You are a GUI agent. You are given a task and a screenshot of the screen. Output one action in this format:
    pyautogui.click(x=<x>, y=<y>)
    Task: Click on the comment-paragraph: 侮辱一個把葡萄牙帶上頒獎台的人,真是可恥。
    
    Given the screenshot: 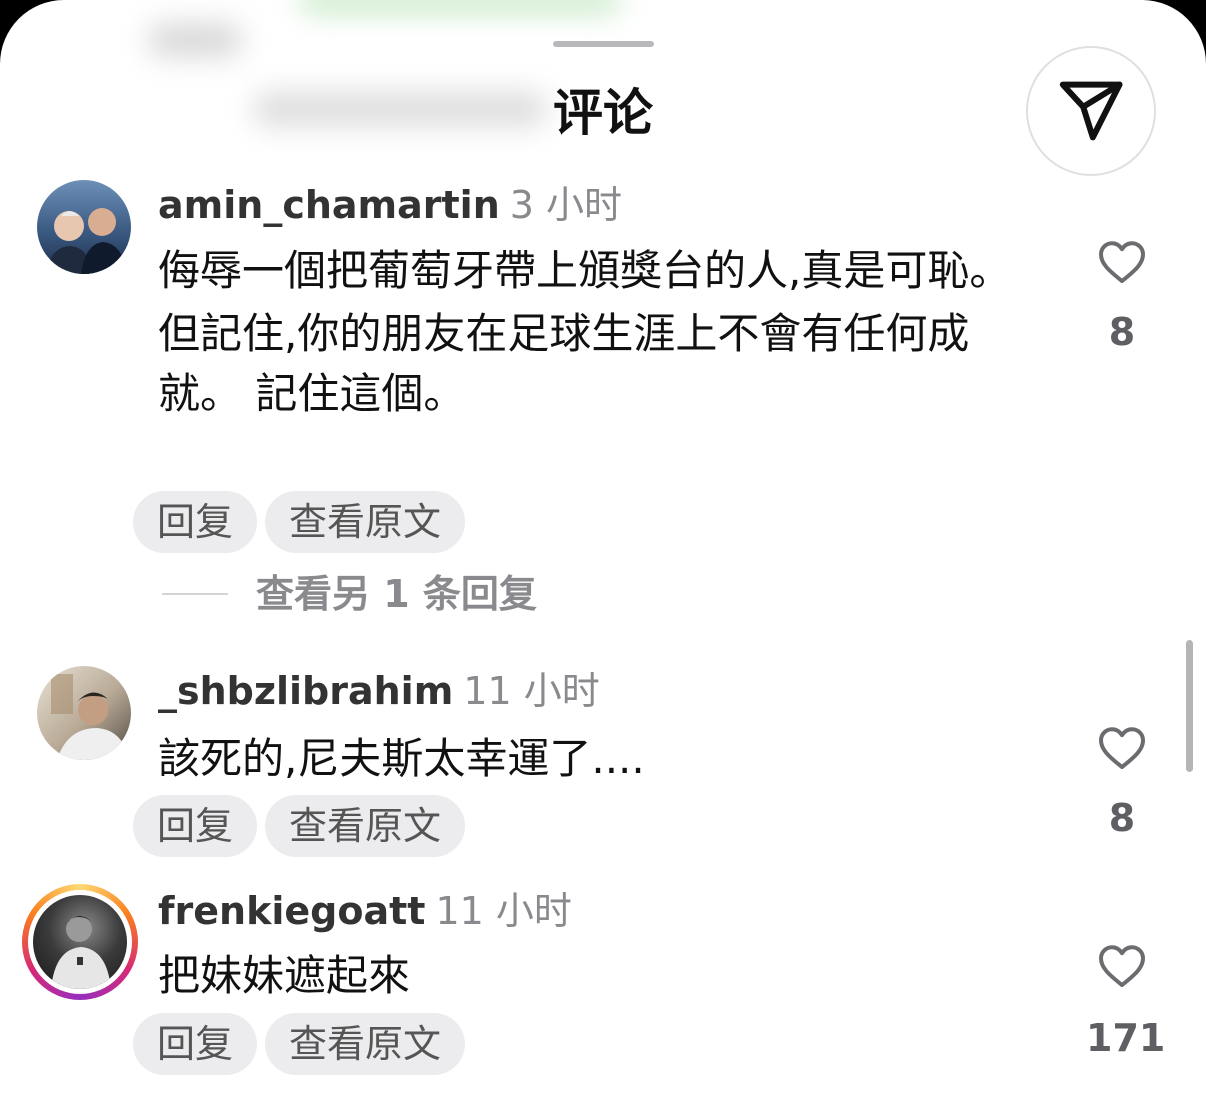 What is the action you would take?
    pyautogui.click(x=585, y=270)
    